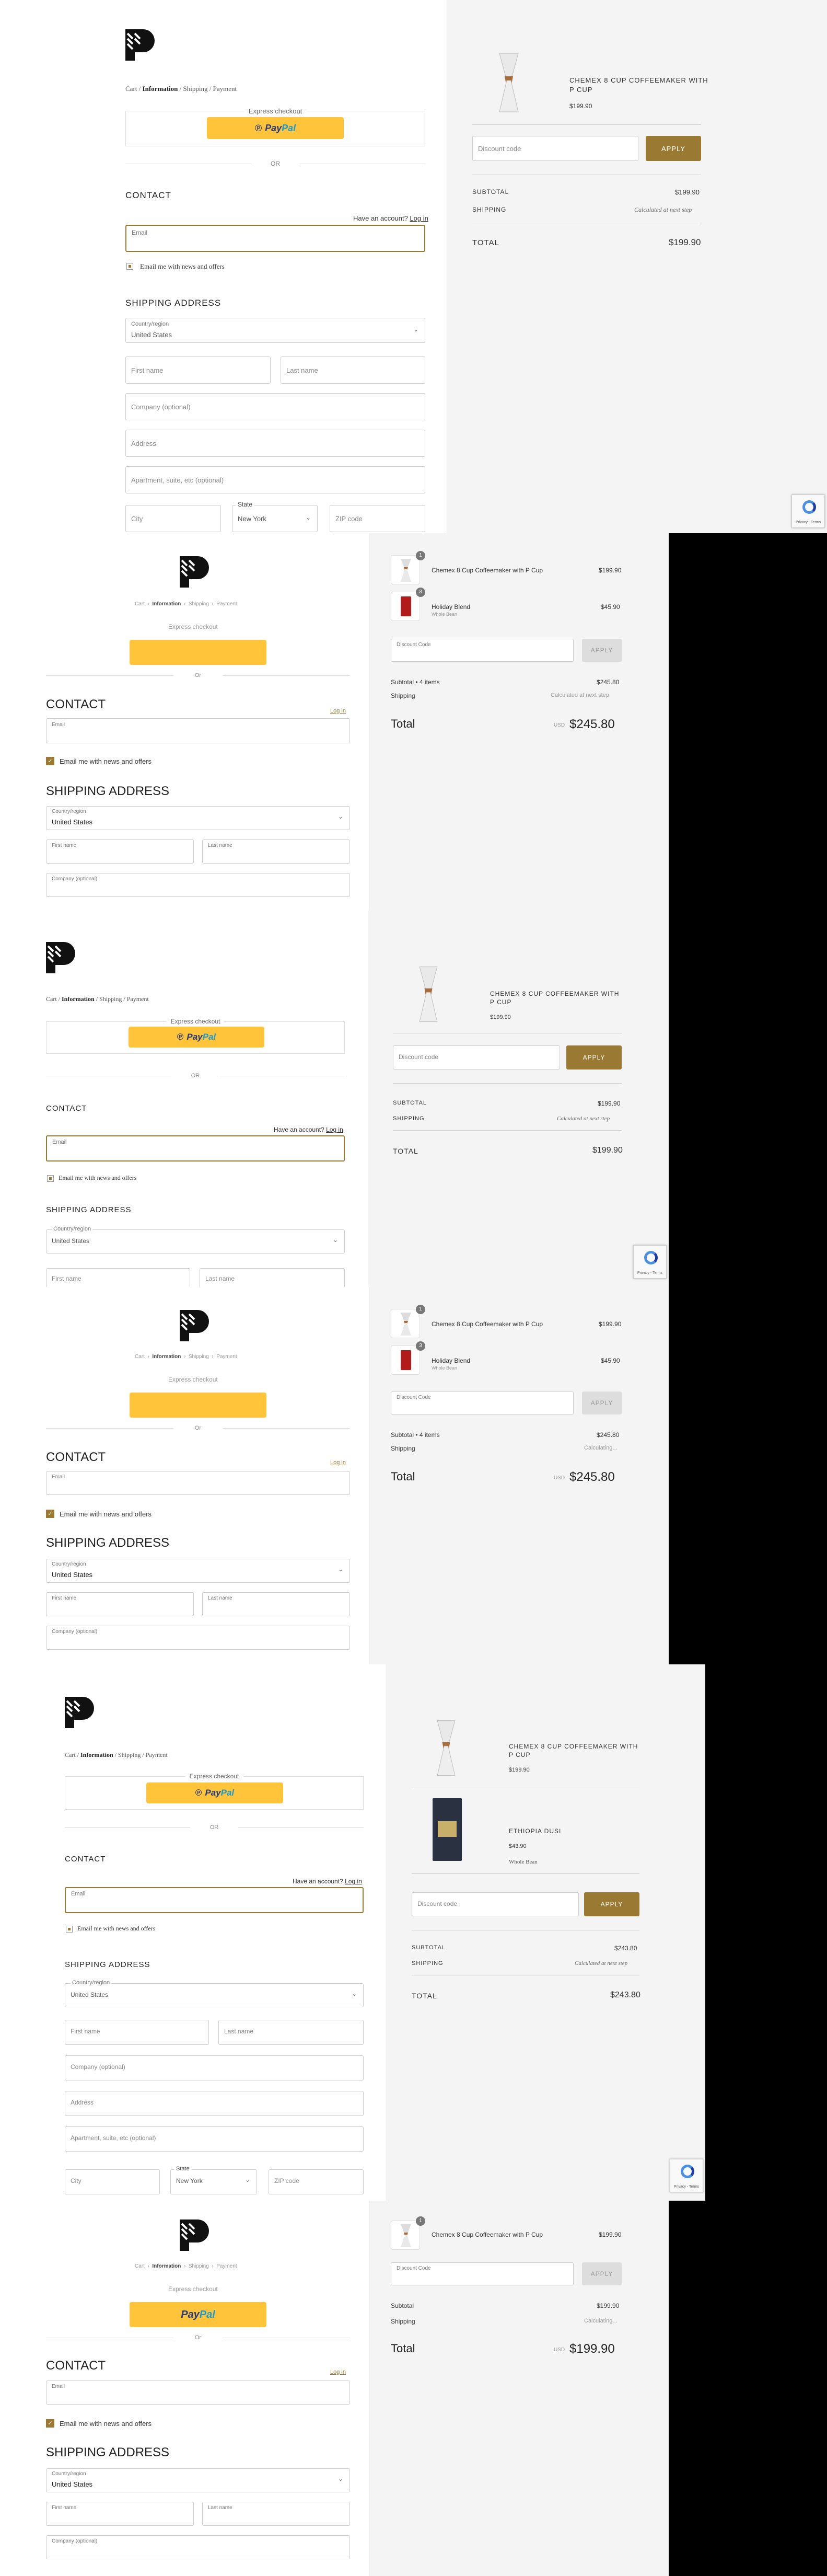 The width and height of the screenshot is (827, 2576). Describe the element at coordinates (486, 242) in the screenshot. I see `total-label: TOTAL` at that location.